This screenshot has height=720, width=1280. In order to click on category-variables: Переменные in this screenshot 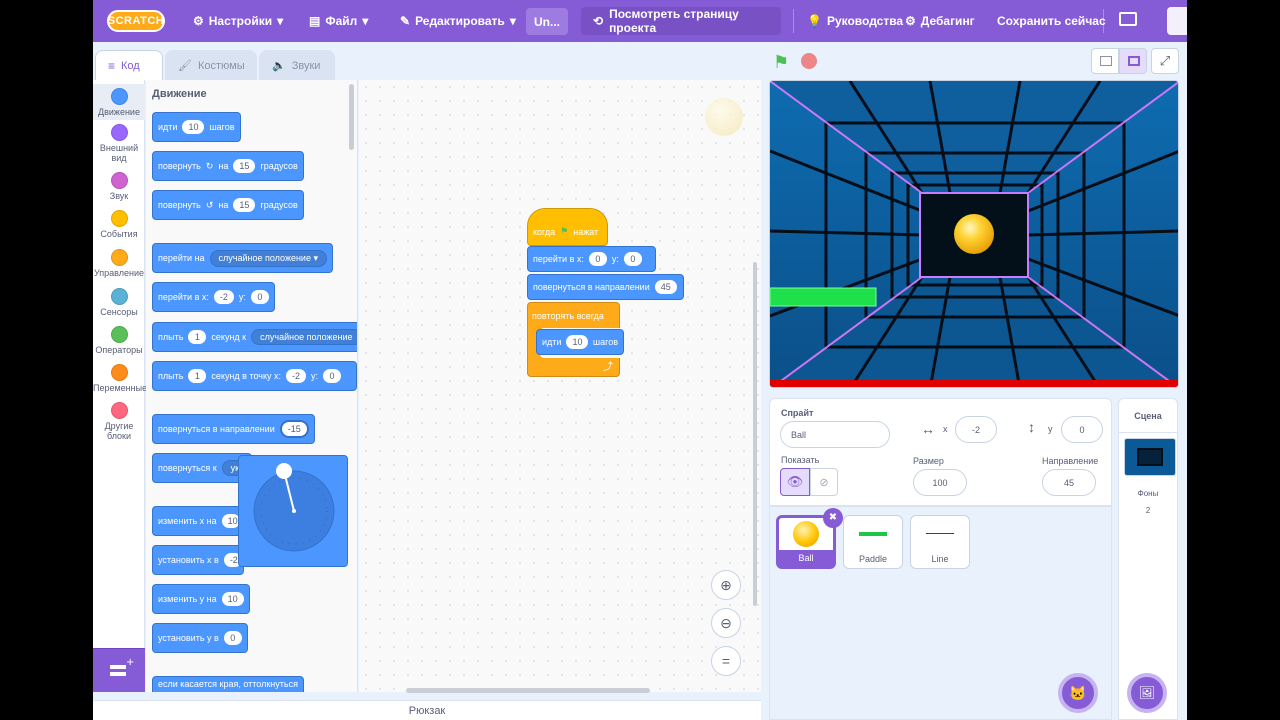, I will do `click(120, 378)`.